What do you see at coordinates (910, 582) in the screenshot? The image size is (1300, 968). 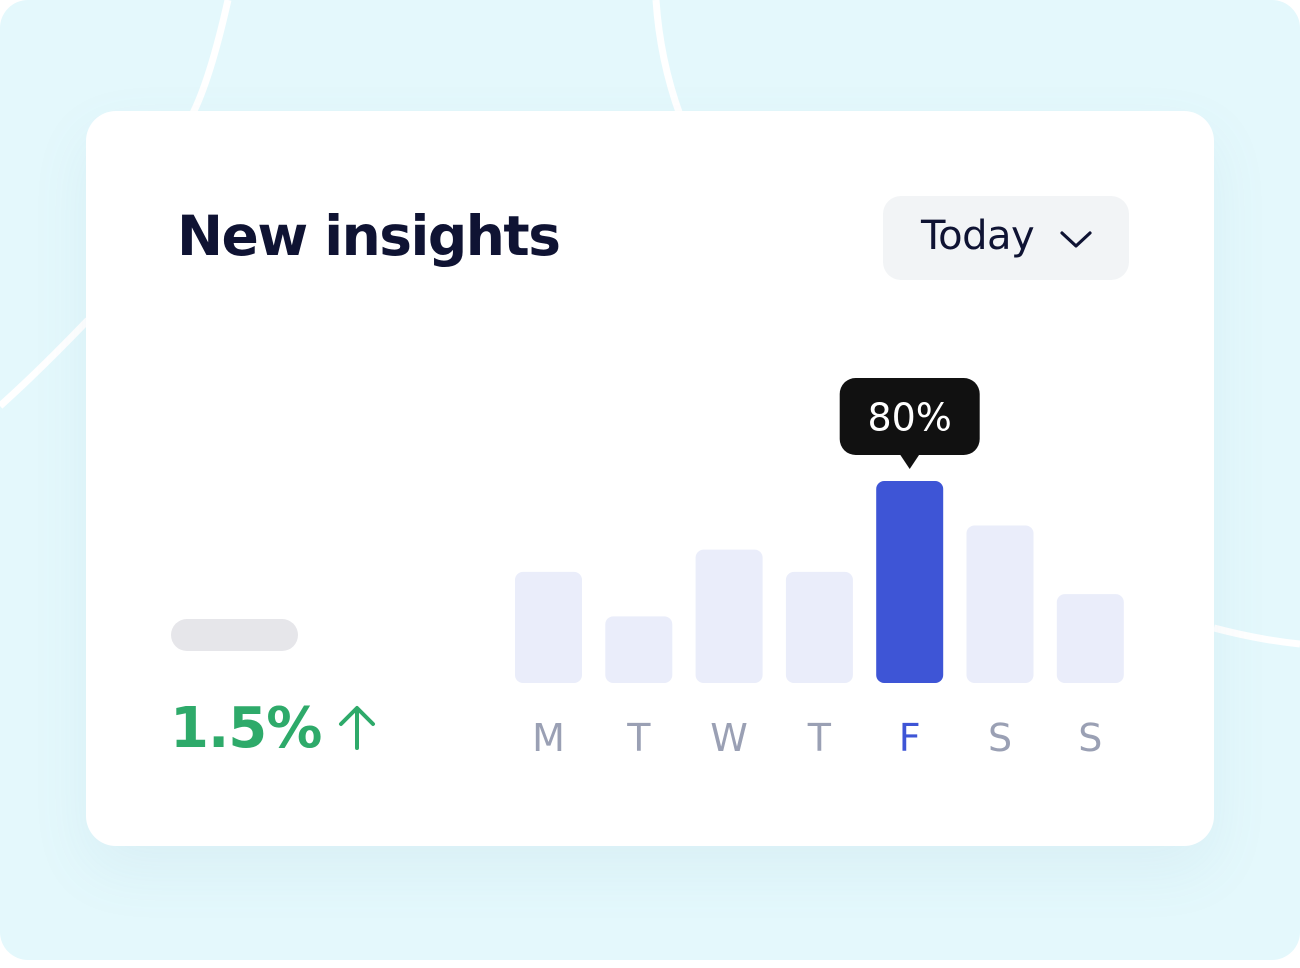 I see `chart-bar-highlighted` at bounding box center [910, 582].